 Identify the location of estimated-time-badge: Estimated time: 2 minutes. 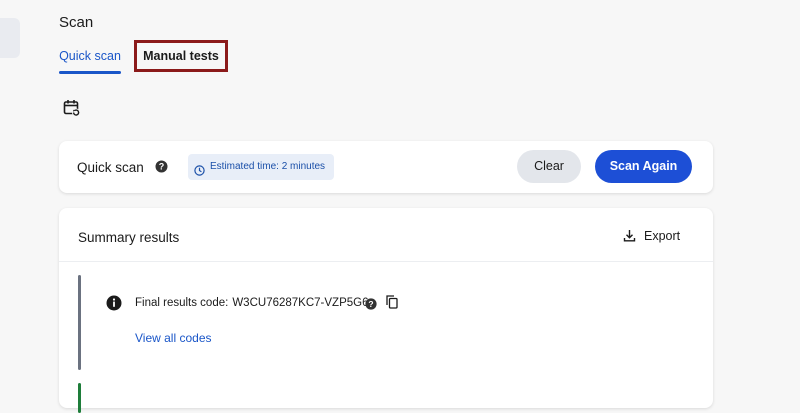
(261, 167).